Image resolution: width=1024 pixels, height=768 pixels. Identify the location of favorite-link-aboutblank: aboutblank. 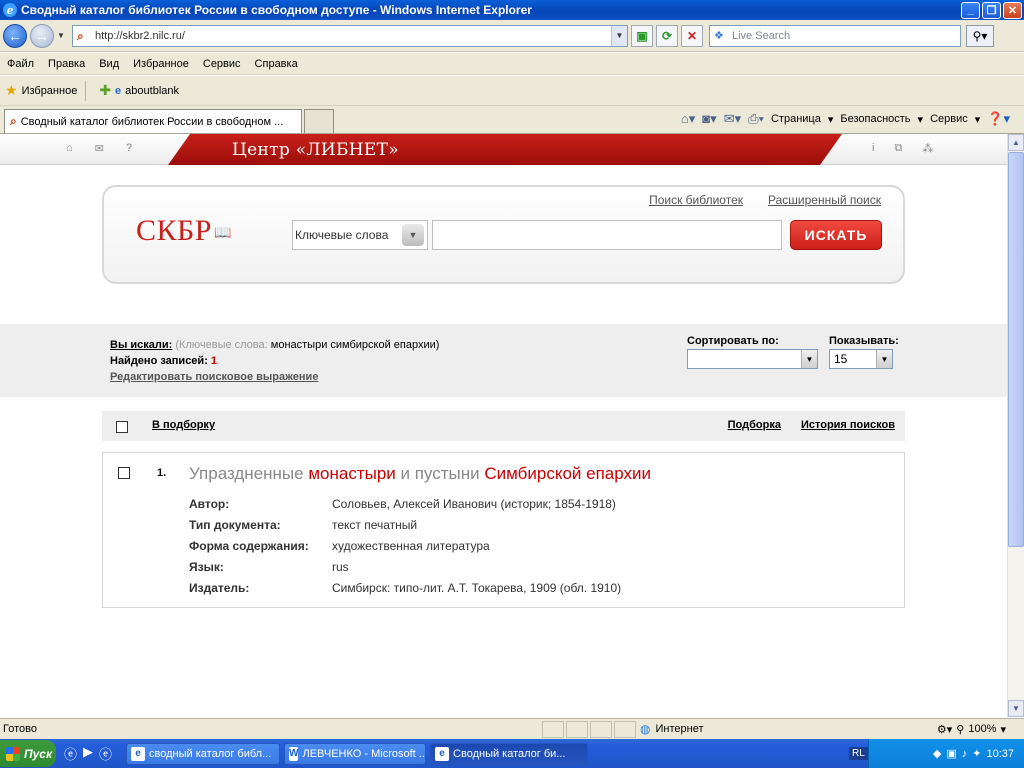
(152, 91).